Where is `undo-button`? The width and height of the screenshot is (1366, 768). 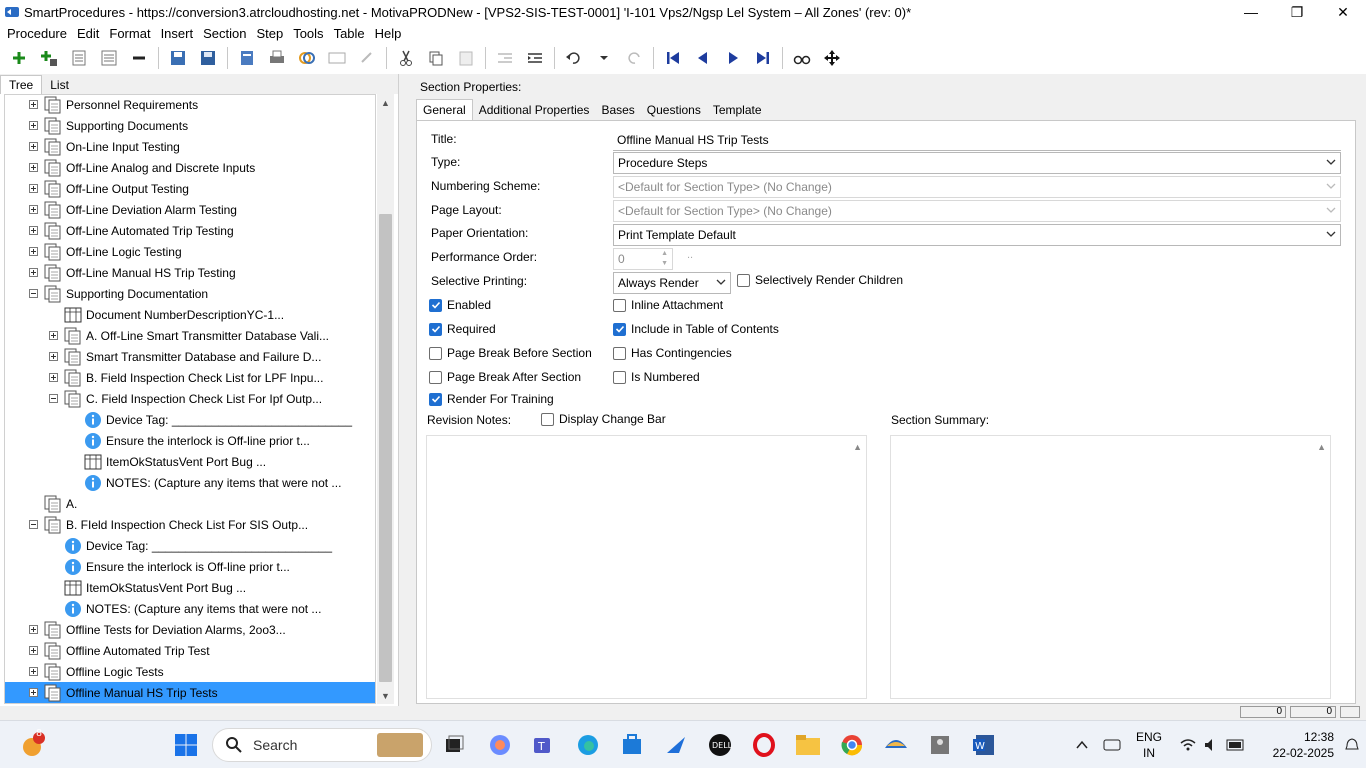
undo-button is located at coordinates (574, 58).